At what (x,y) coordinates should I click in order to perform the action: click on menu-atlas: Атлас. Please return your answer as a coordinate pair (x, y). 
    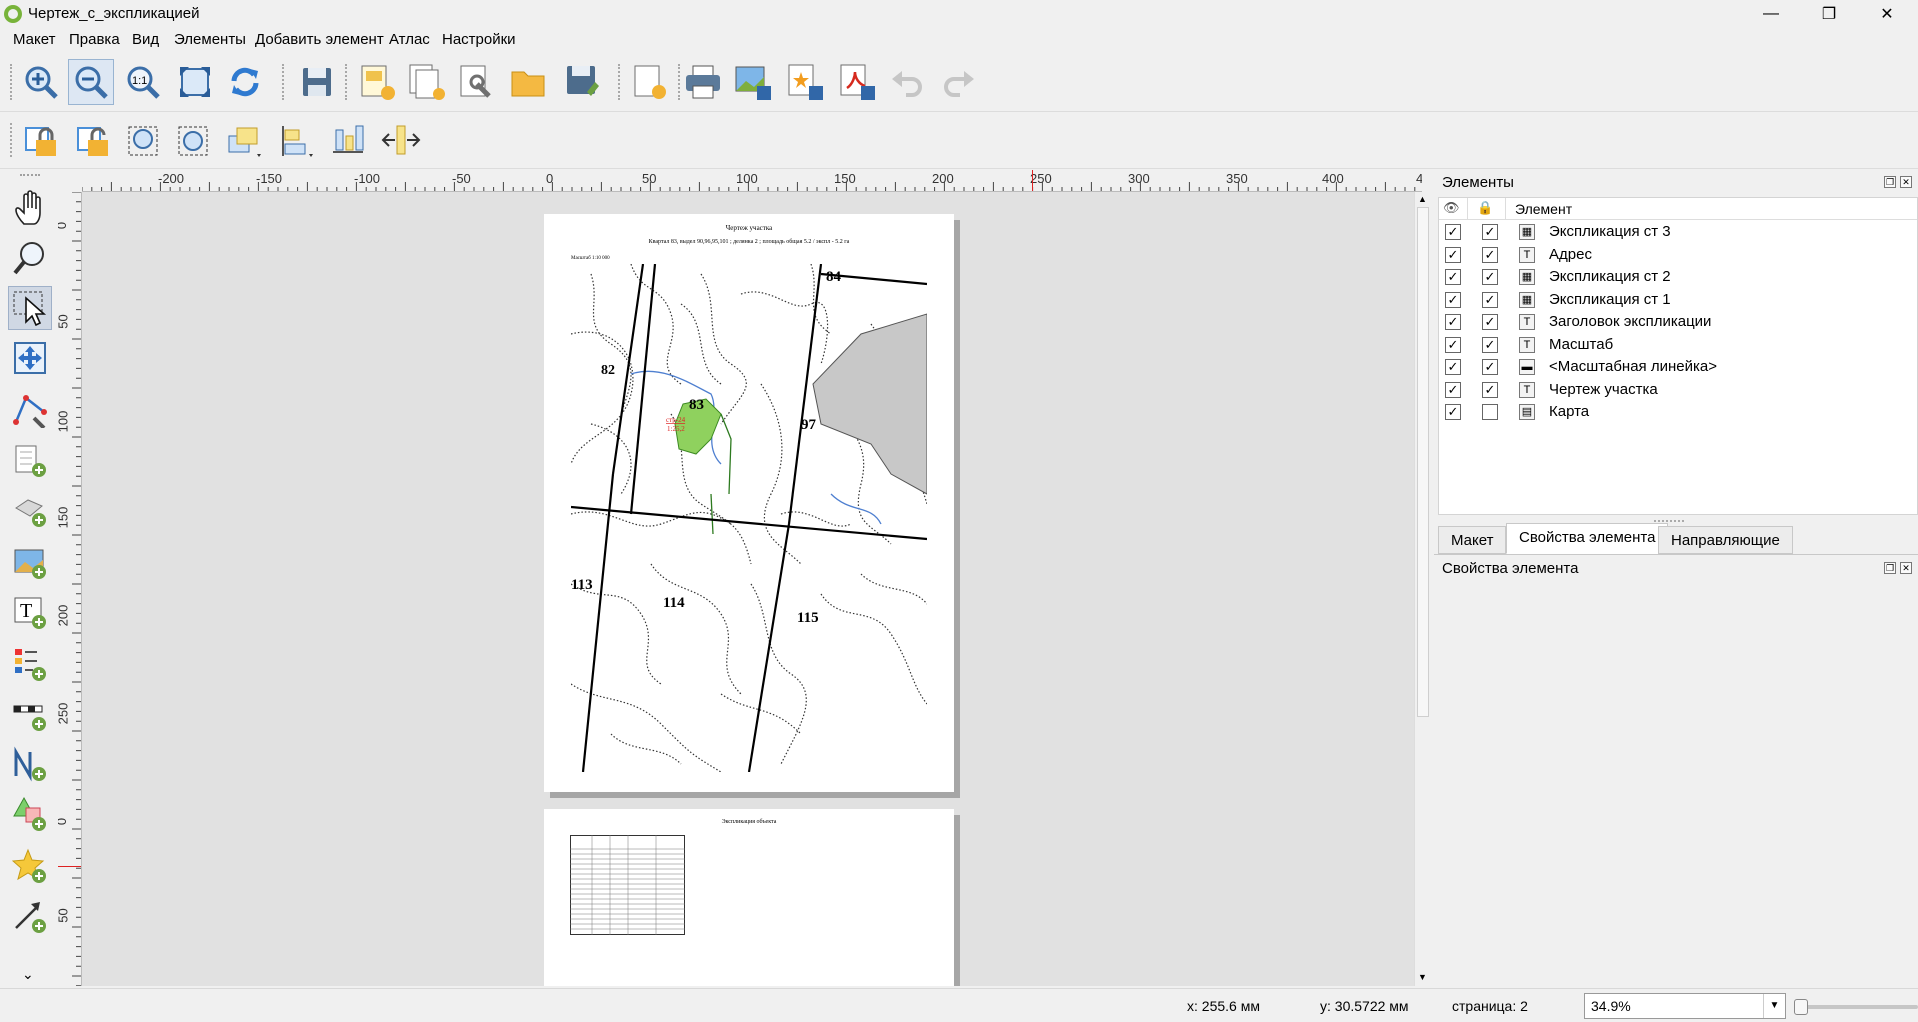
    Looking at the image, I should click on (409, 39).